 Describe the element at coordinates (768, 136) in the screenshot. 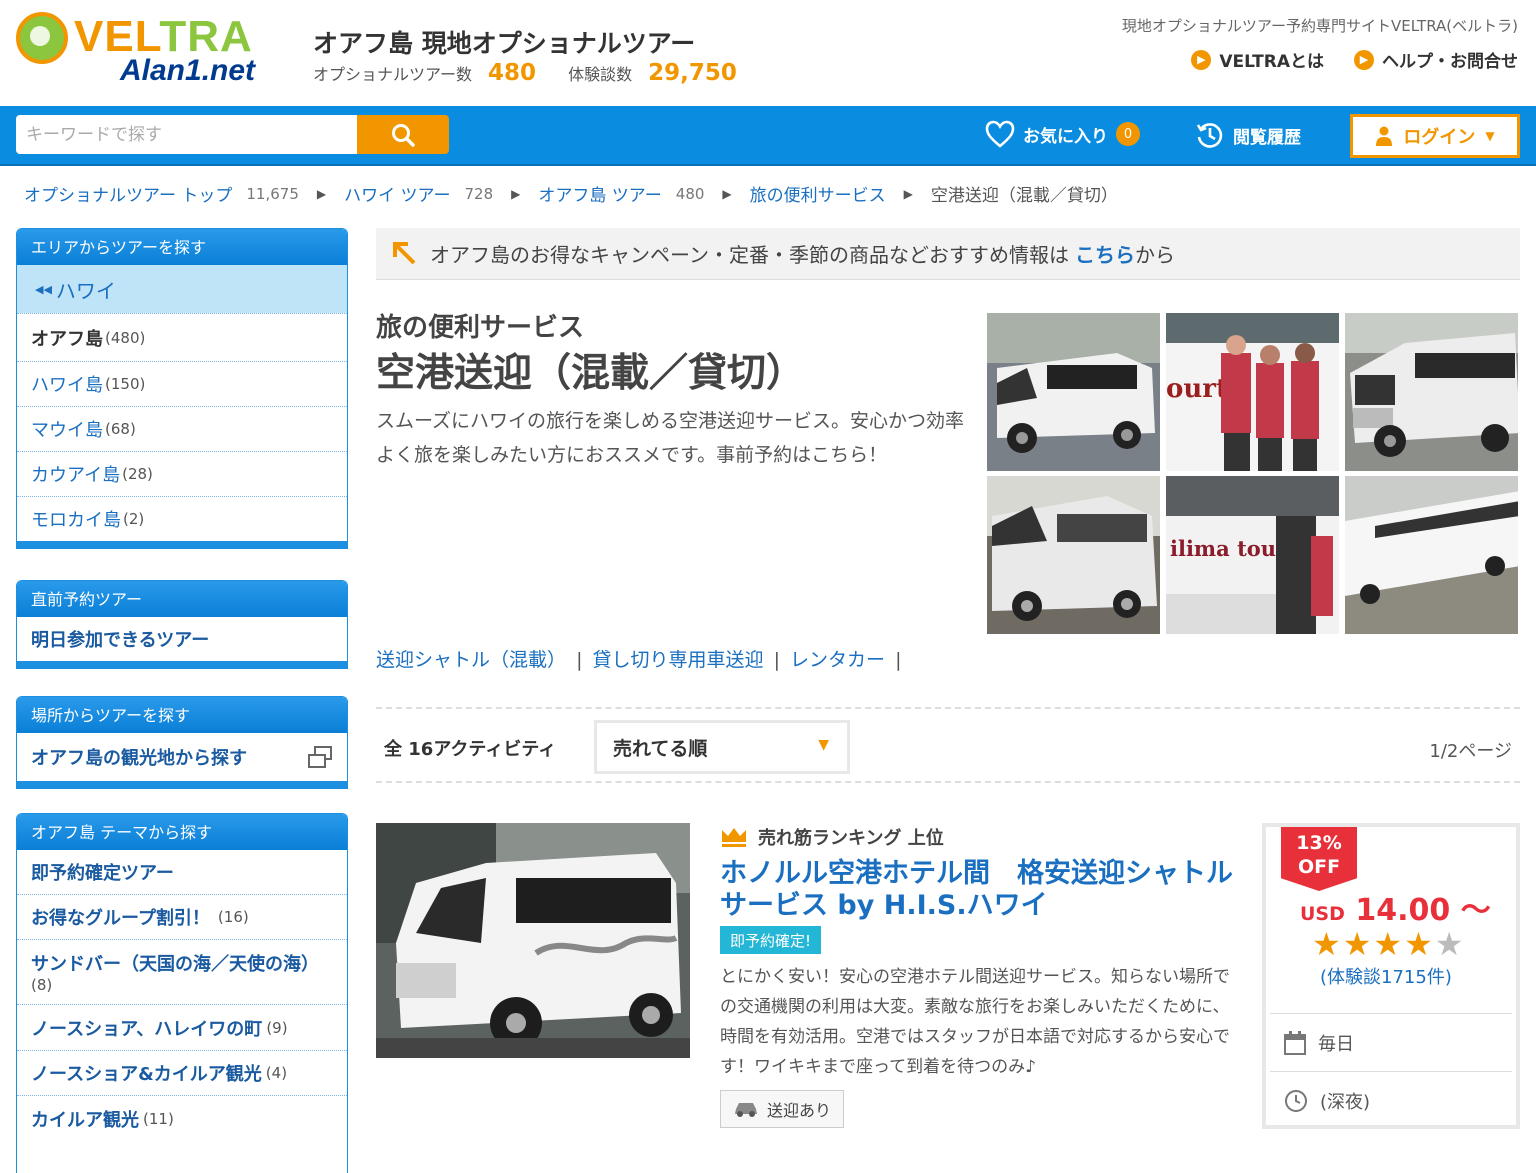

I see `nav-bar: お気に入り 0 閲覧履歴 ログイン ▼` at that location.